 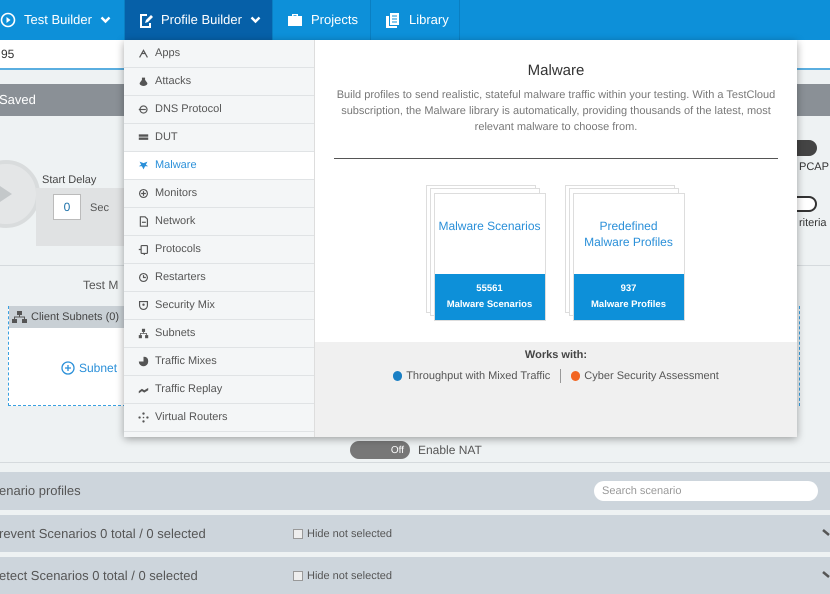 What do you see at coordinates (69, 180) in the screenshot?
I see `start-delay-label: Start Delay` at bounding box center [69, 180].